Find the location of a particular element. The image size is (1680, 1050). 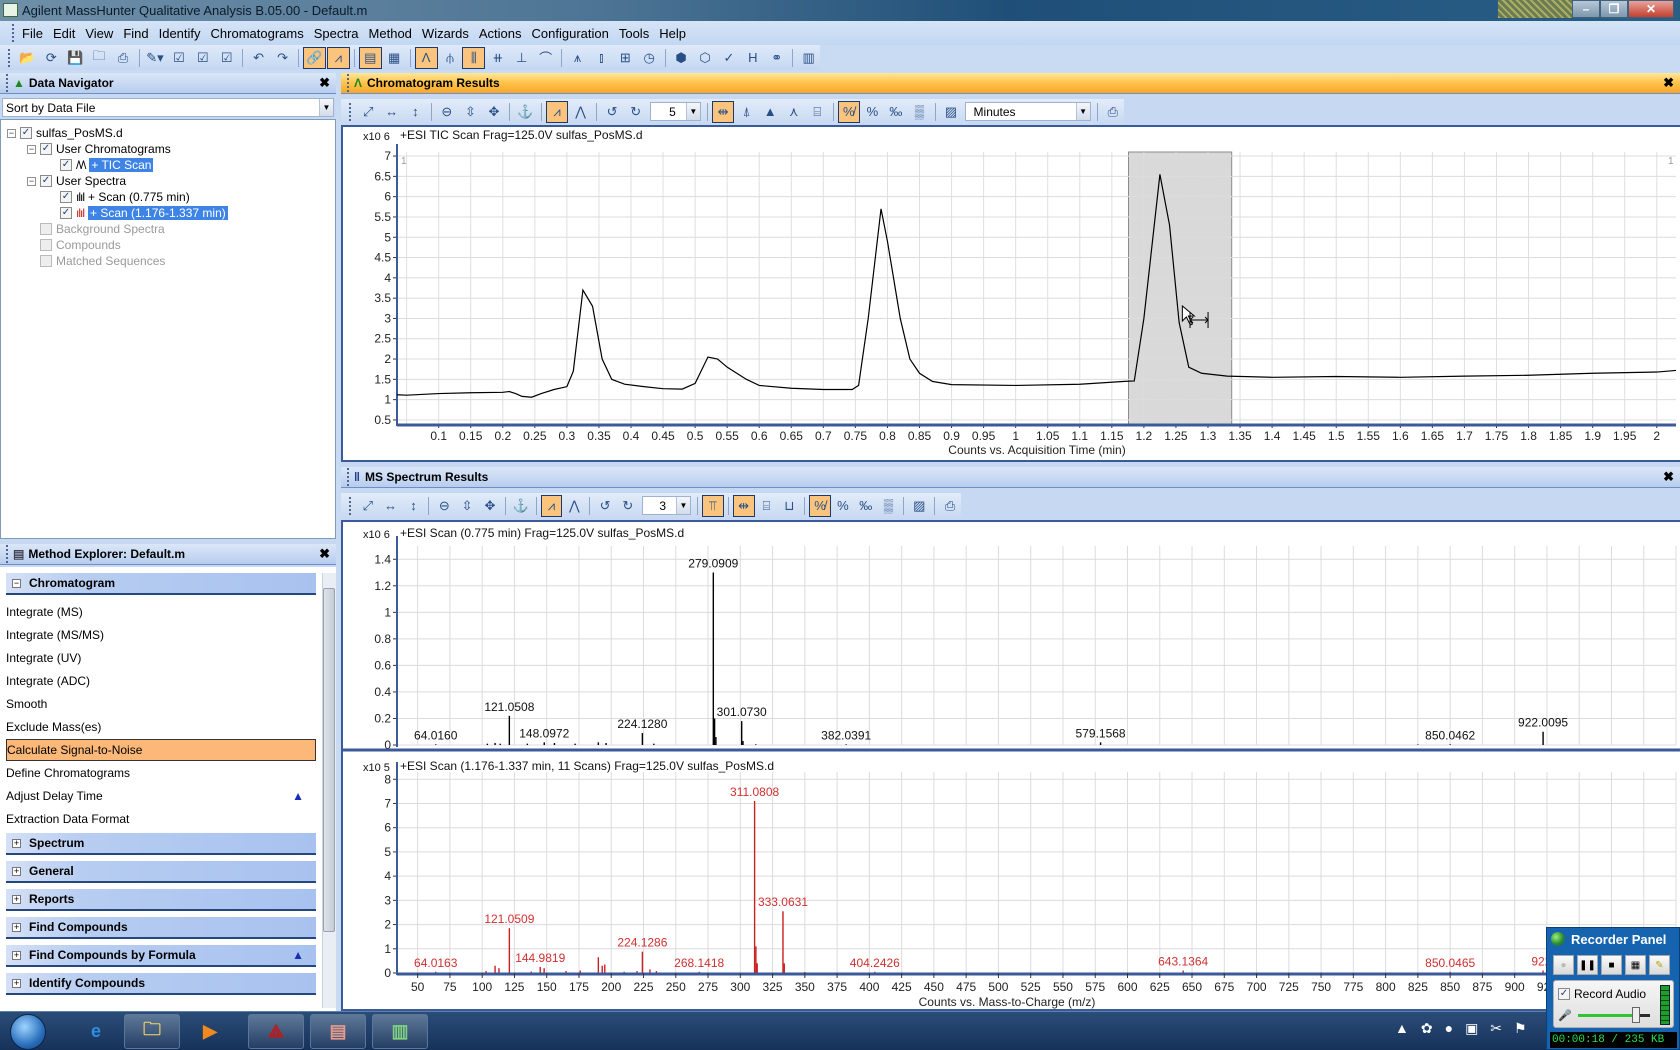

method-item: Exclude Mass(es) is located at coordinates (161, 727).